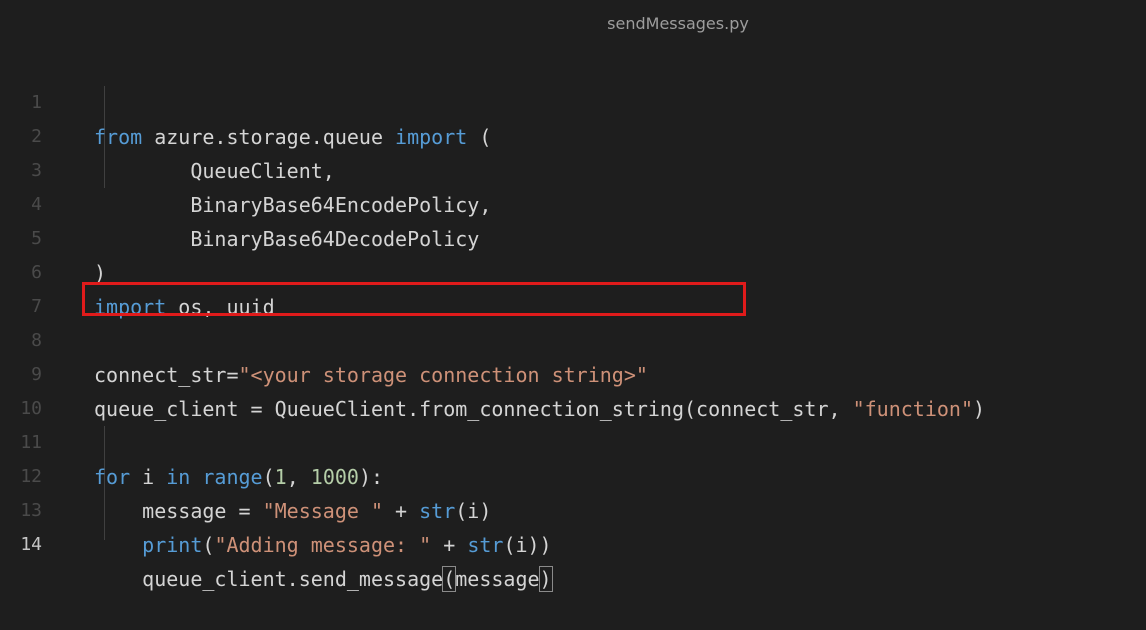 The width and height of the screenshot is (1146, 630). What do you see at coordinates (208, 545) in the screenshot?
I see `code-text: (` at bounding box center [208, 545].